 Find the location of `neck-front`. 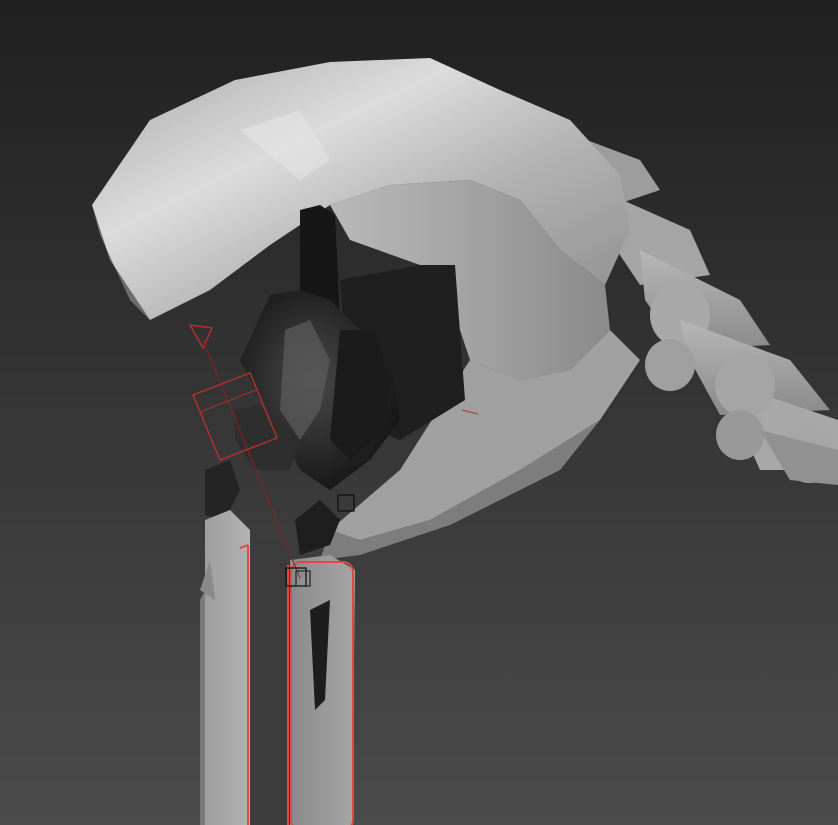

neck-front is located at coordinates (225, 667).